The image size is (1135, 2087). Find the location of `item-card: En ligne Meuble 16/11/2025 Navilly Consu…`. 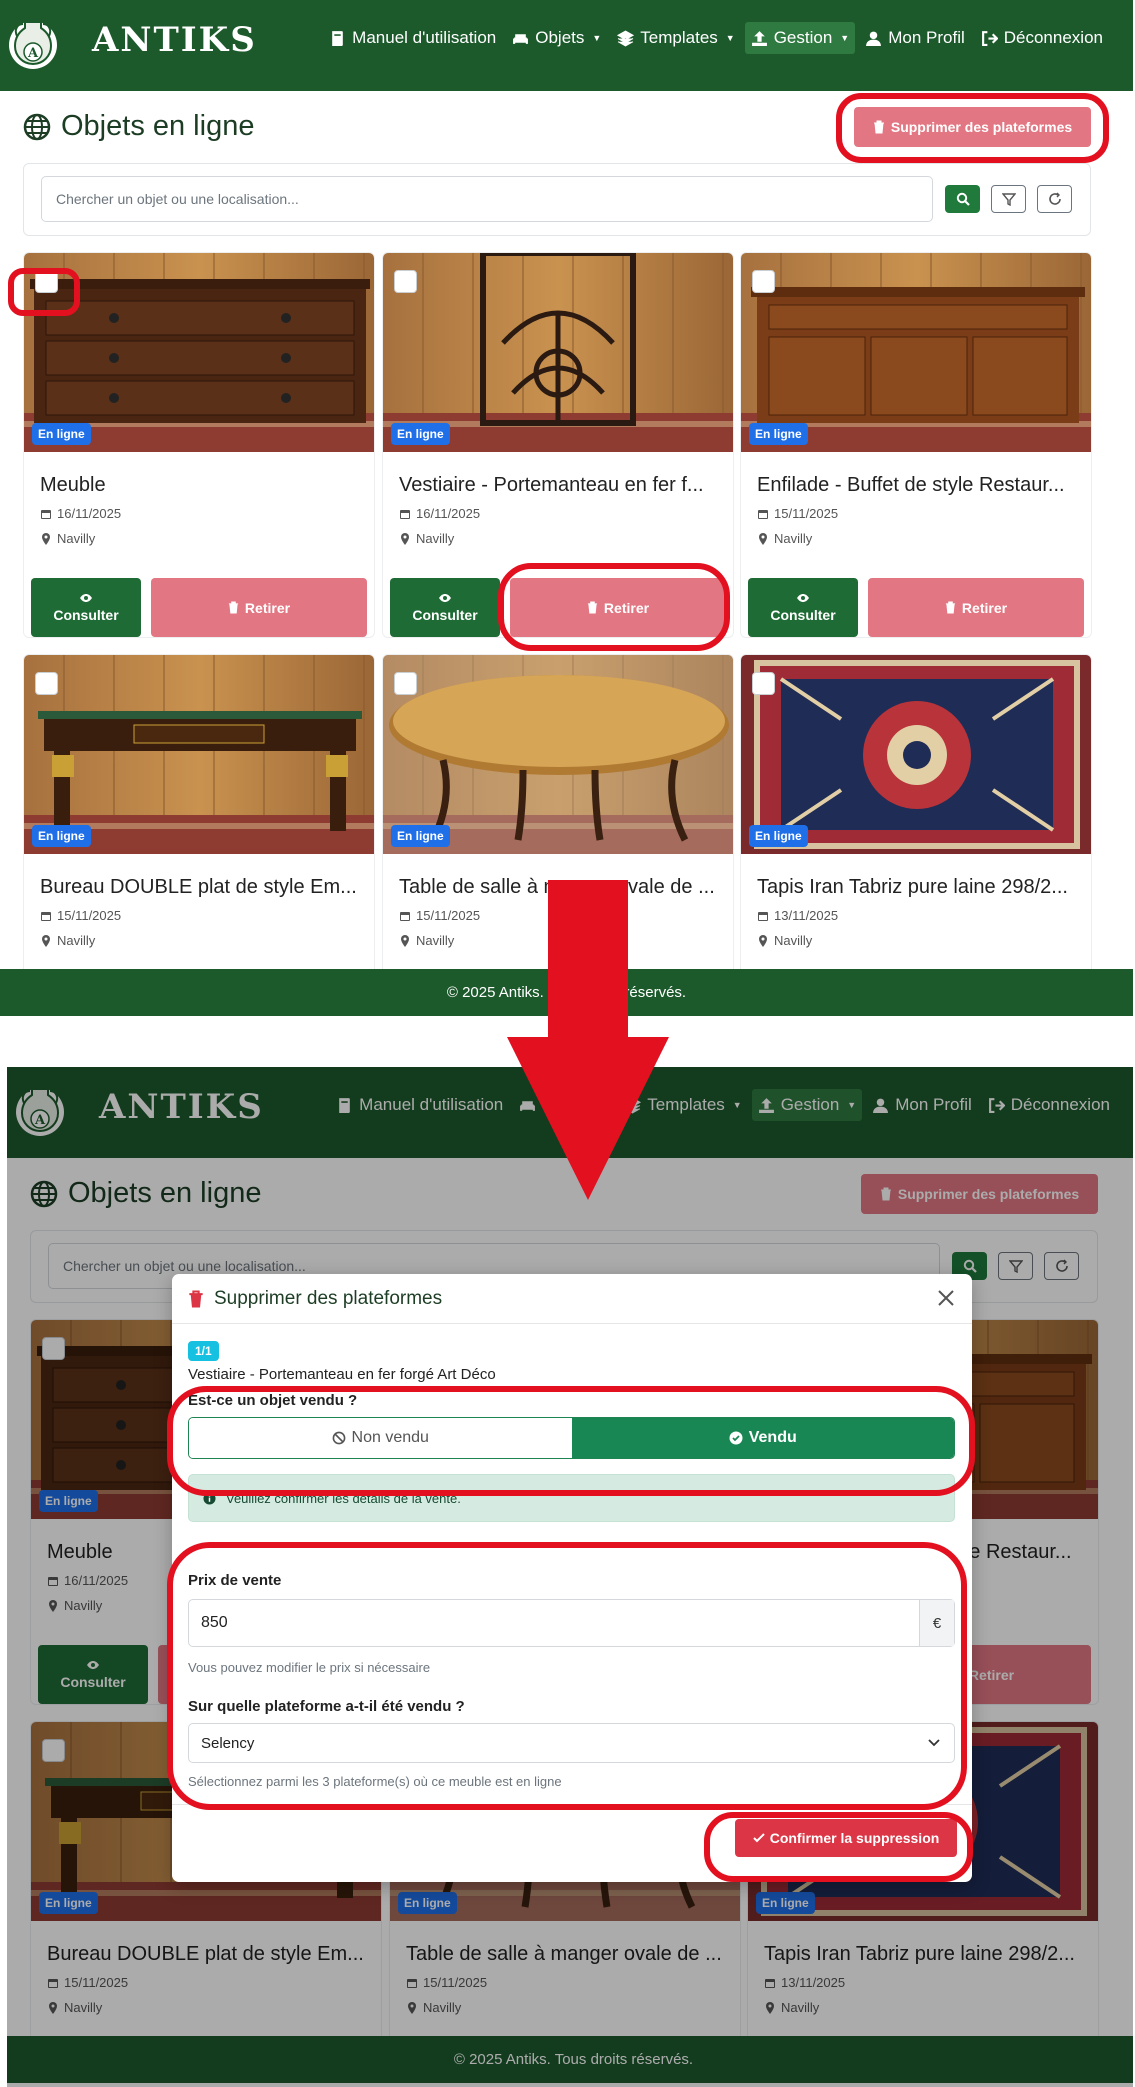

item-card: En ligne Meuble 16/11/2025 Navilly Consu… is located at coordinates (199, 445).